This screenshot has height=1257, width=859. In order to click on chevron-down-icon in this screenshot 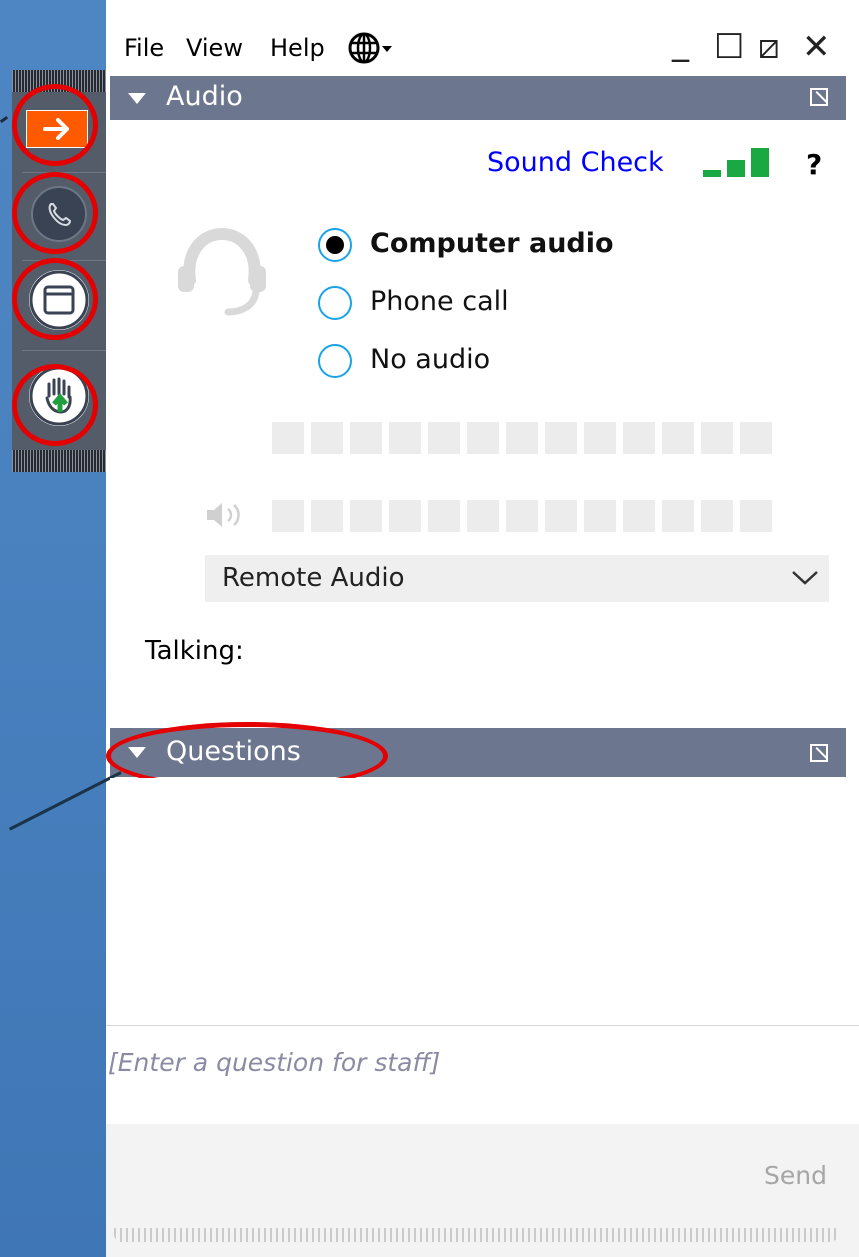, I will do `click(805, 578)`.